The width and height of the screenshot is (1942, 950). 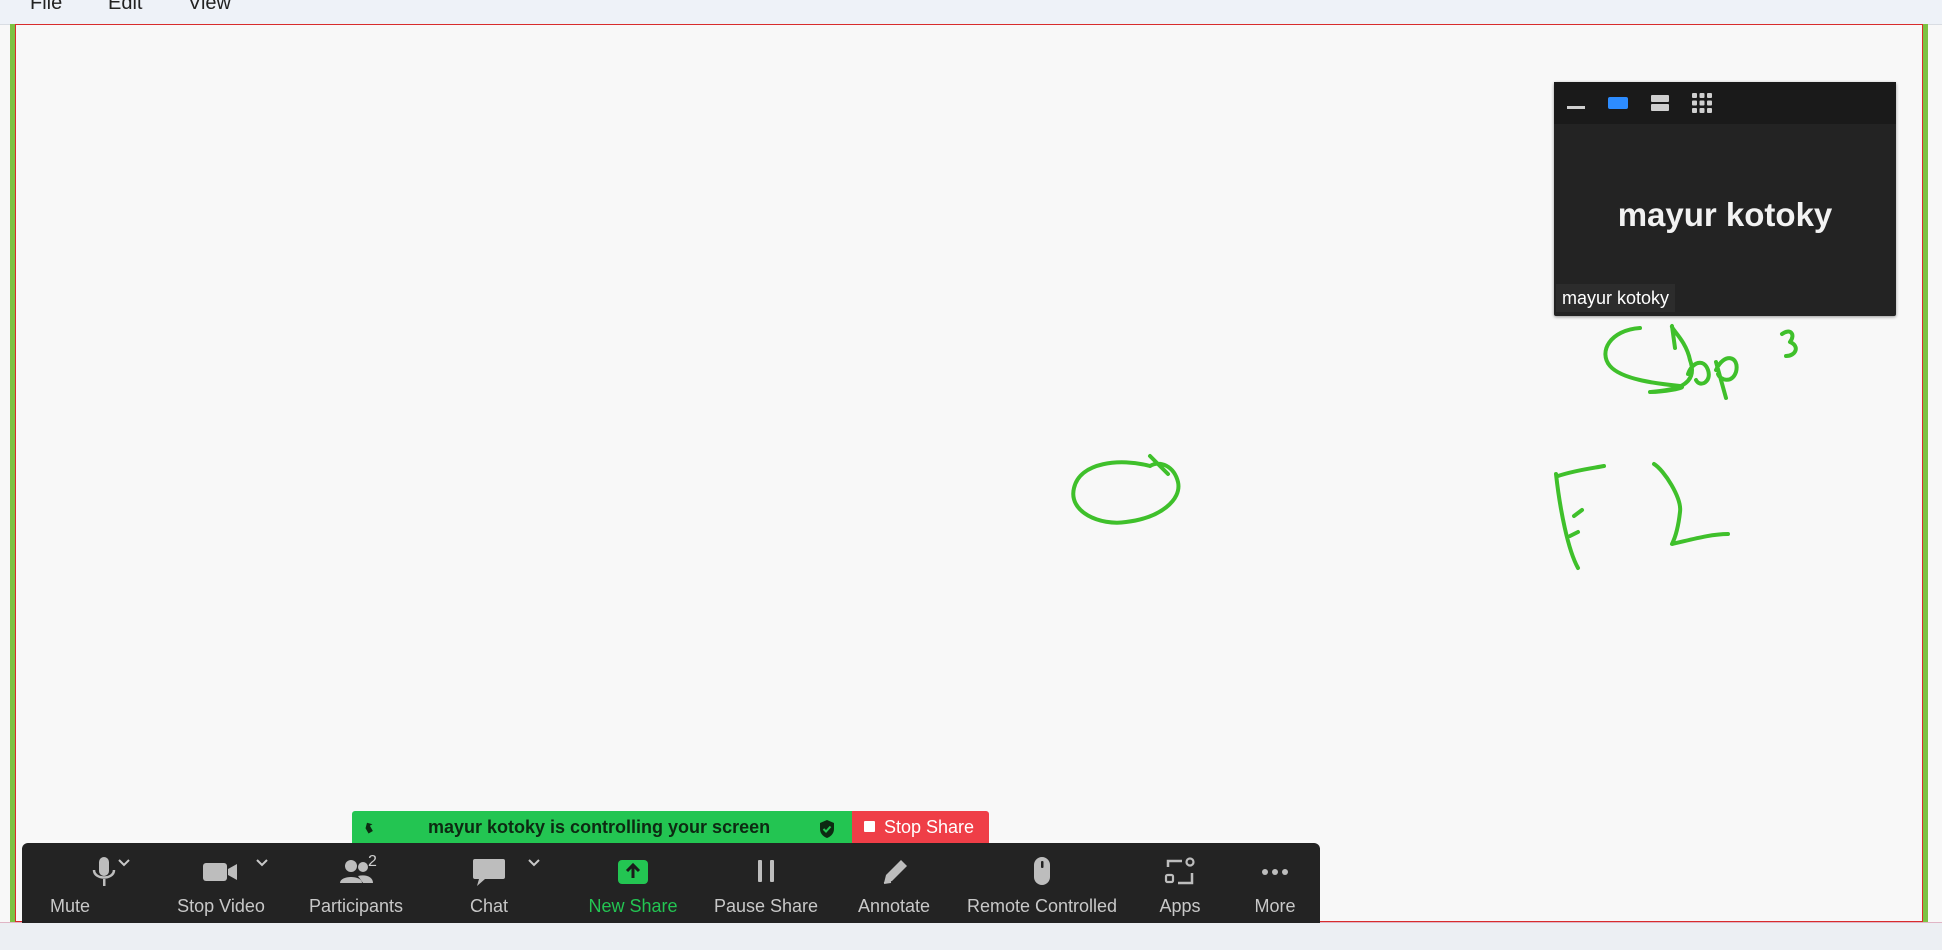 What do you see at coordinates (971, 12) in the screenshot?
I see `menu-bar: File Edit View ˙` at bounding box center [971, 12].